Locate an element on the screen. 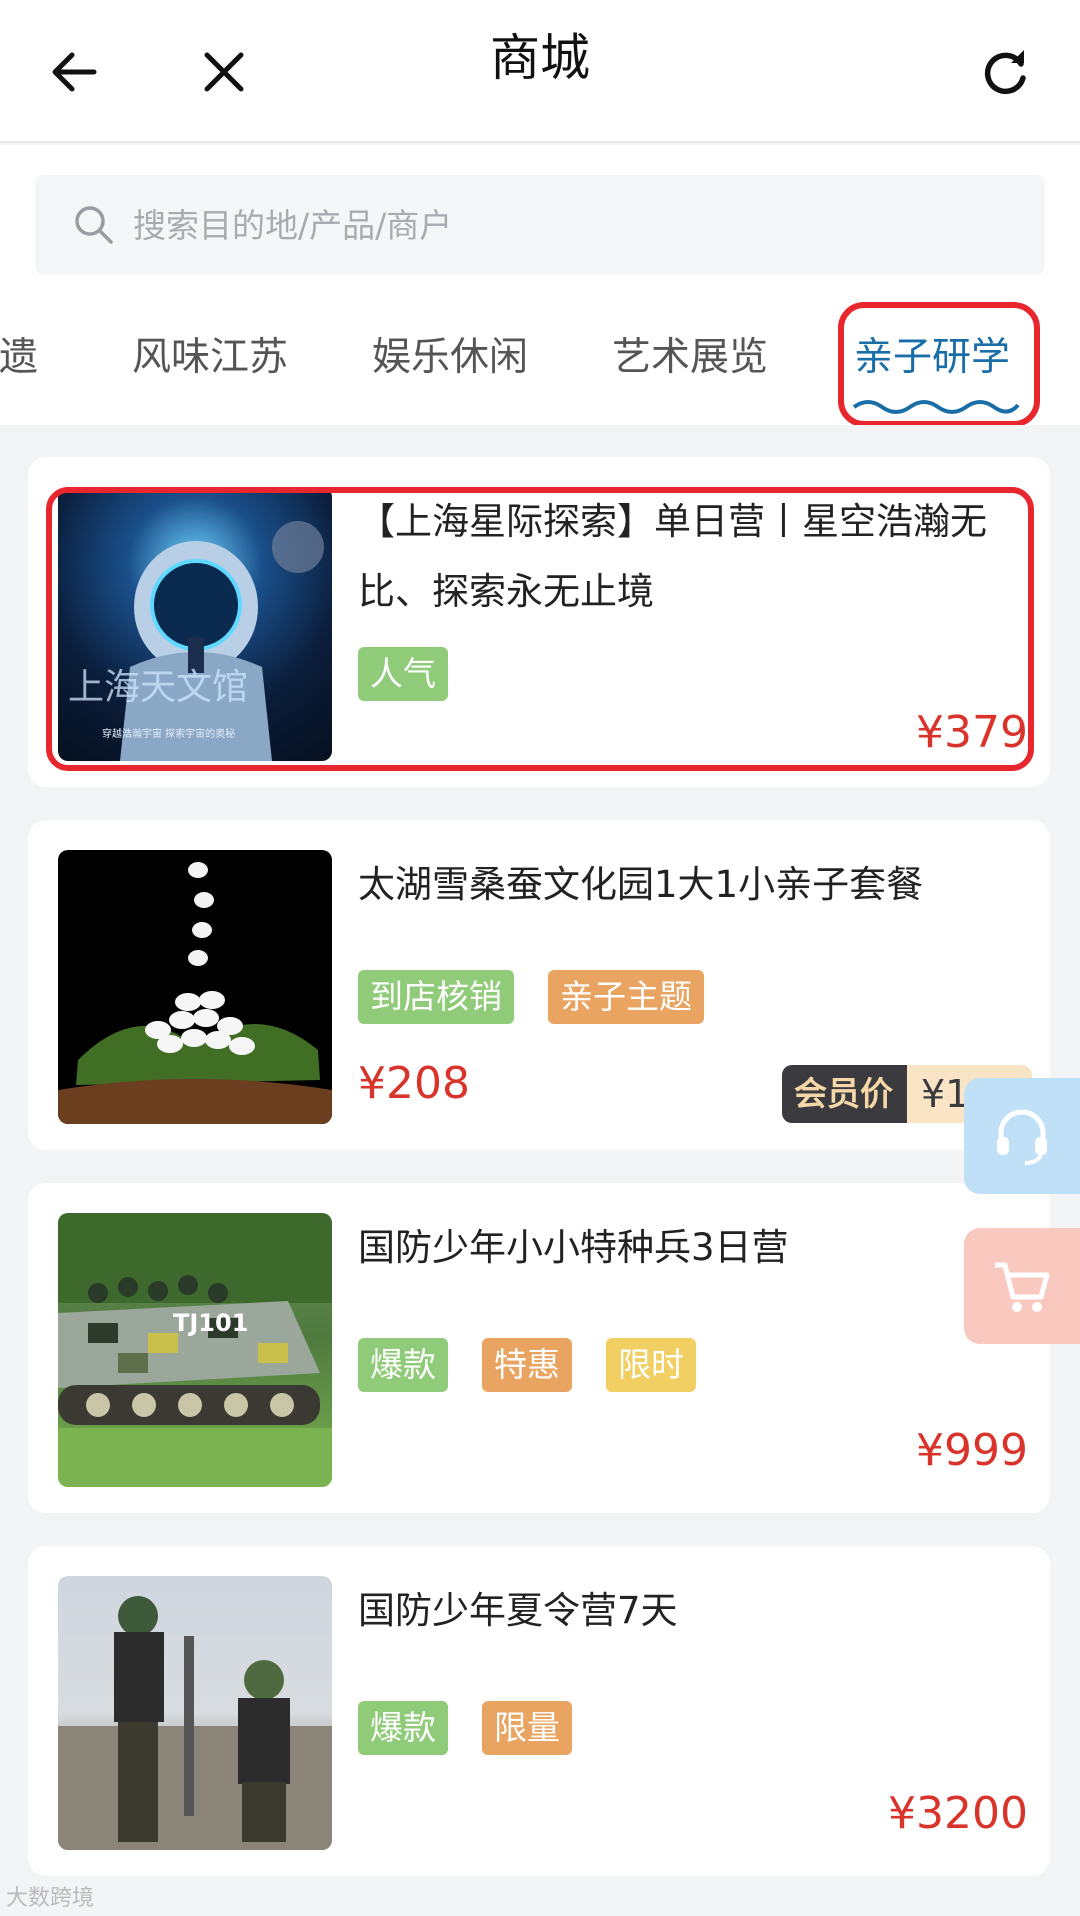 This screenshot has width=1080, height=1916. tank-illustration: TJ101 is located at coordinates (195, 1350).